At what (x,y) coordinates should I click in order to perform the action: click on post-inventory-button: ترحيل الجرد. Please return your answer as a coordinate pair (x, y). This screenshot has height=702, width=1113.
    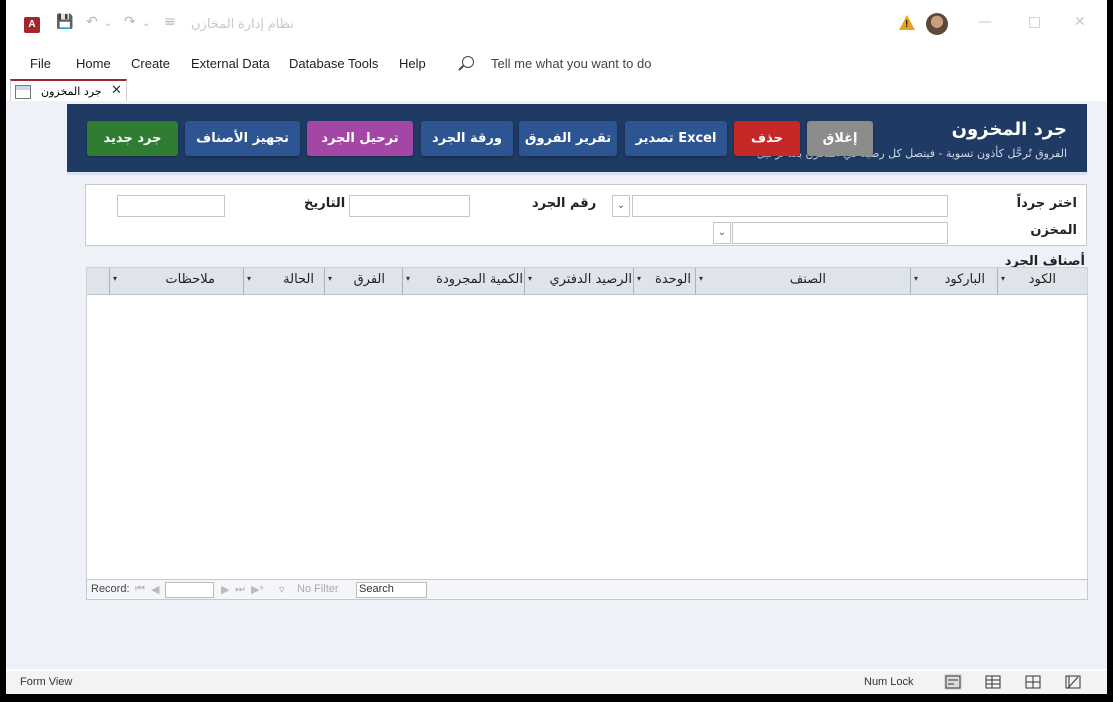
    Looking at the image, I should click on (360, 138).